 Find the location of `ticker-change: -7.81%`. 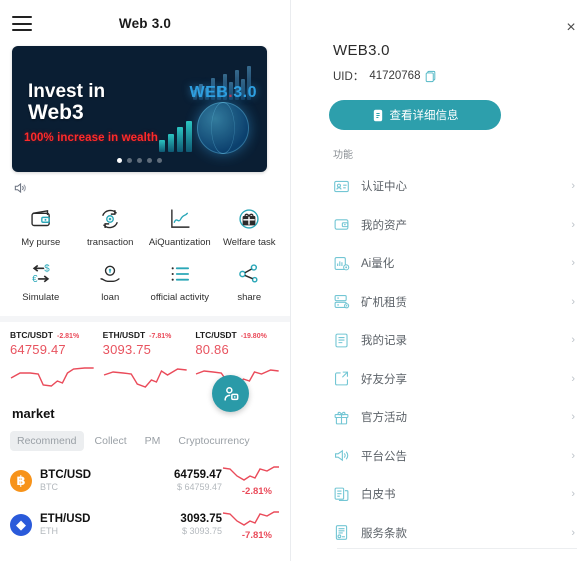

ticker-change: -7.81% is located at coordinates (160, 336).